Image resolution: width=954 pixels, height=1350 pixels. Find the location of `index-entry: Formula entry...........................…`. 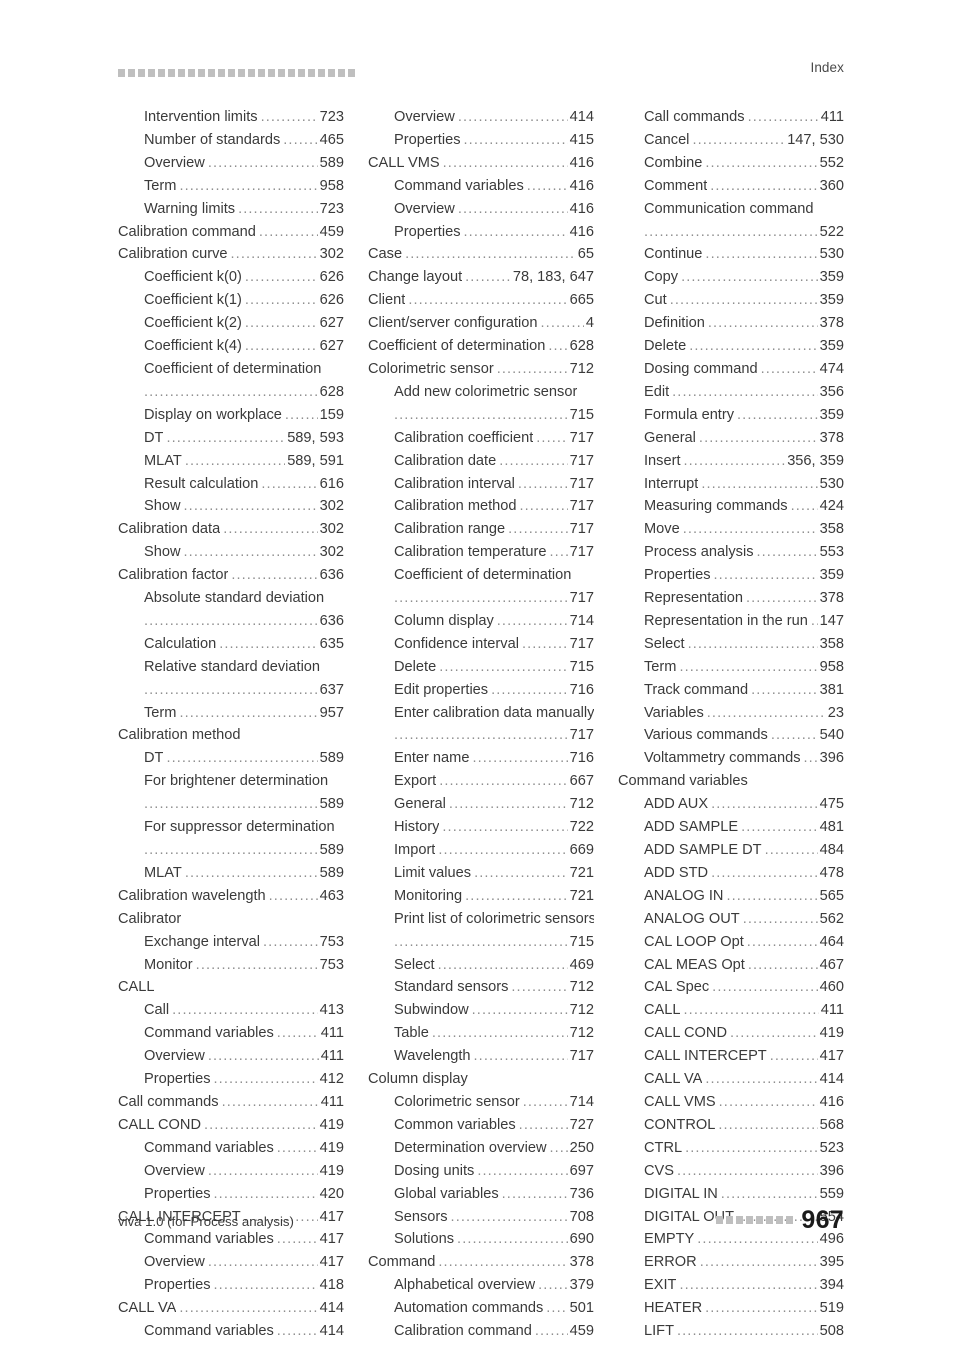

index-entry: Formula entry...........................… is located at coordinates (731, 415).